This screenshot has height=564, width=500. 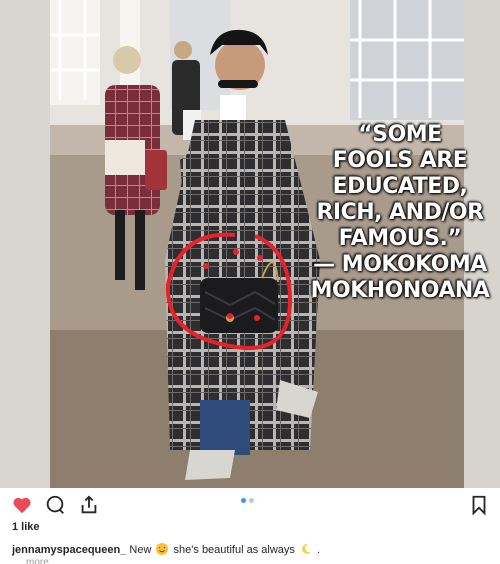 I want to click on caption-trailing: ., so click(x=319, y=550).